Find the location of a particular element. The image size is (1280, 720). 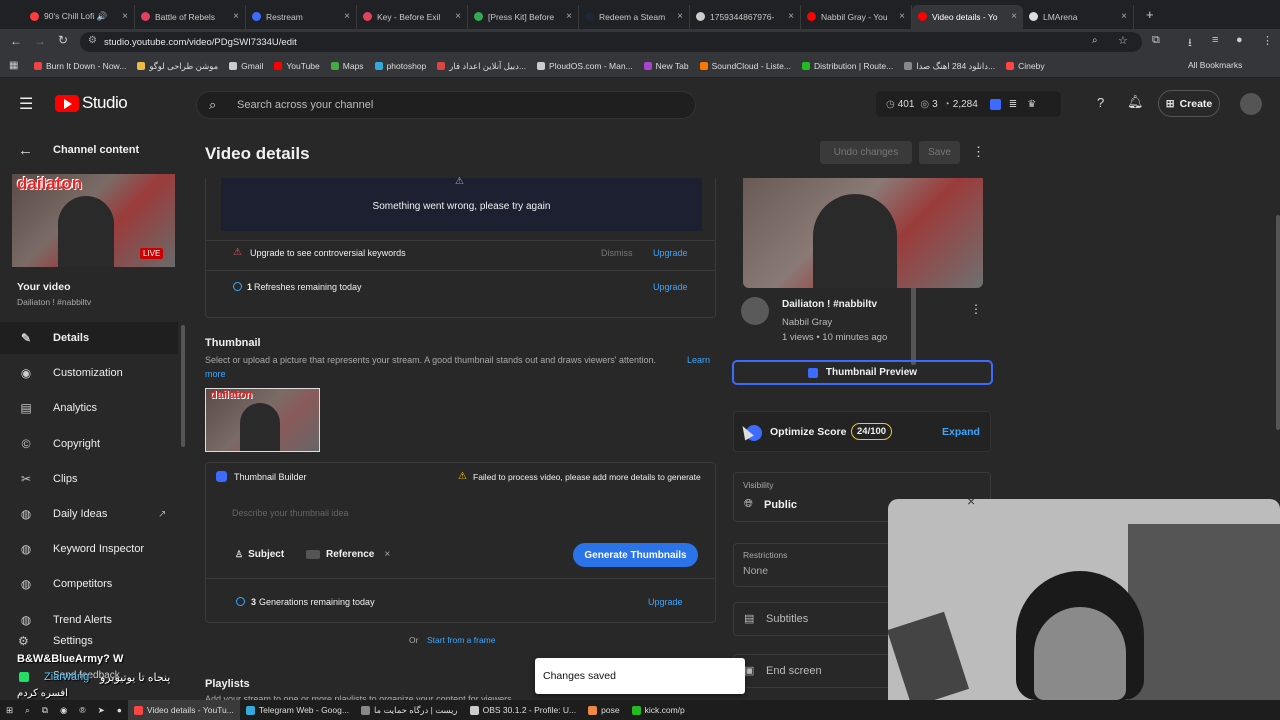

start-icon: ⊞ is located at coordinates (9, 710).